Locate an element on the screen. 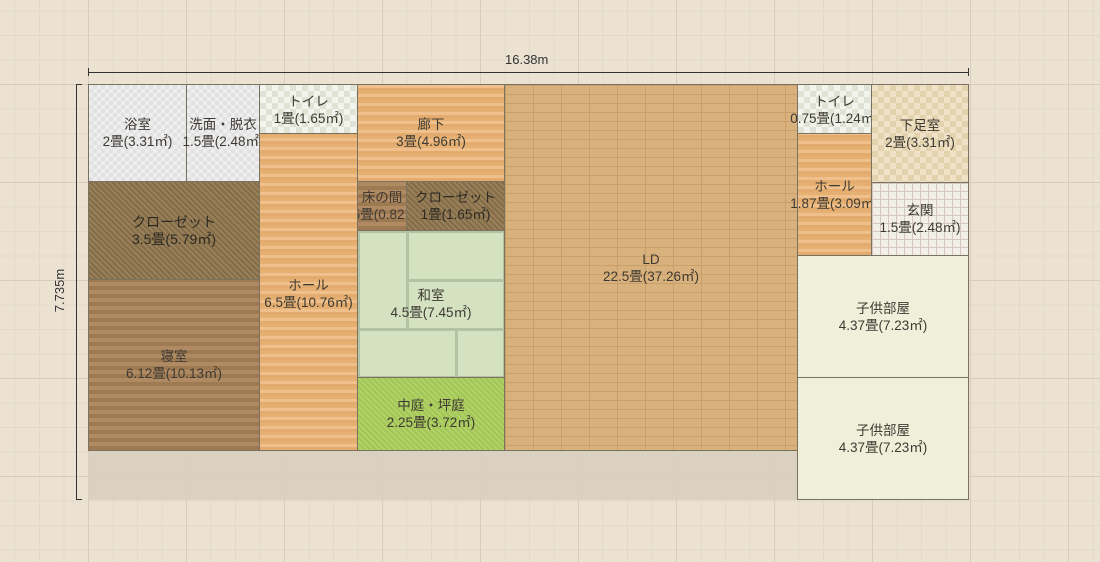 The width and height of the screenshot is (1100, 562). room-name: 寝室 is located at coordinates (174, 356).